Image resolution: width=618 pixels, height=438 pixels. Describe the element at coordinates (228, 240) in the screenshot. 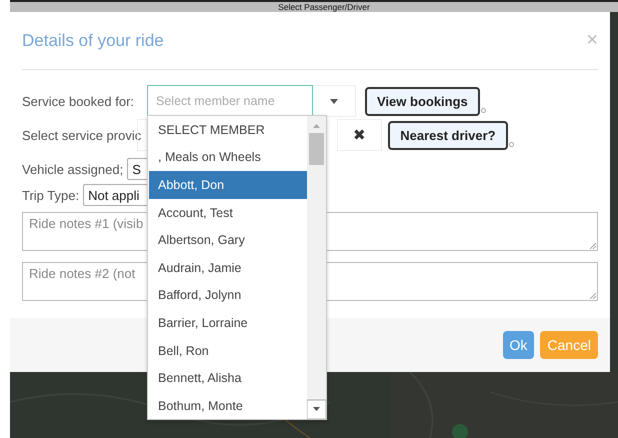

I see `dropdown-item: Albertson, Gary` at that location.